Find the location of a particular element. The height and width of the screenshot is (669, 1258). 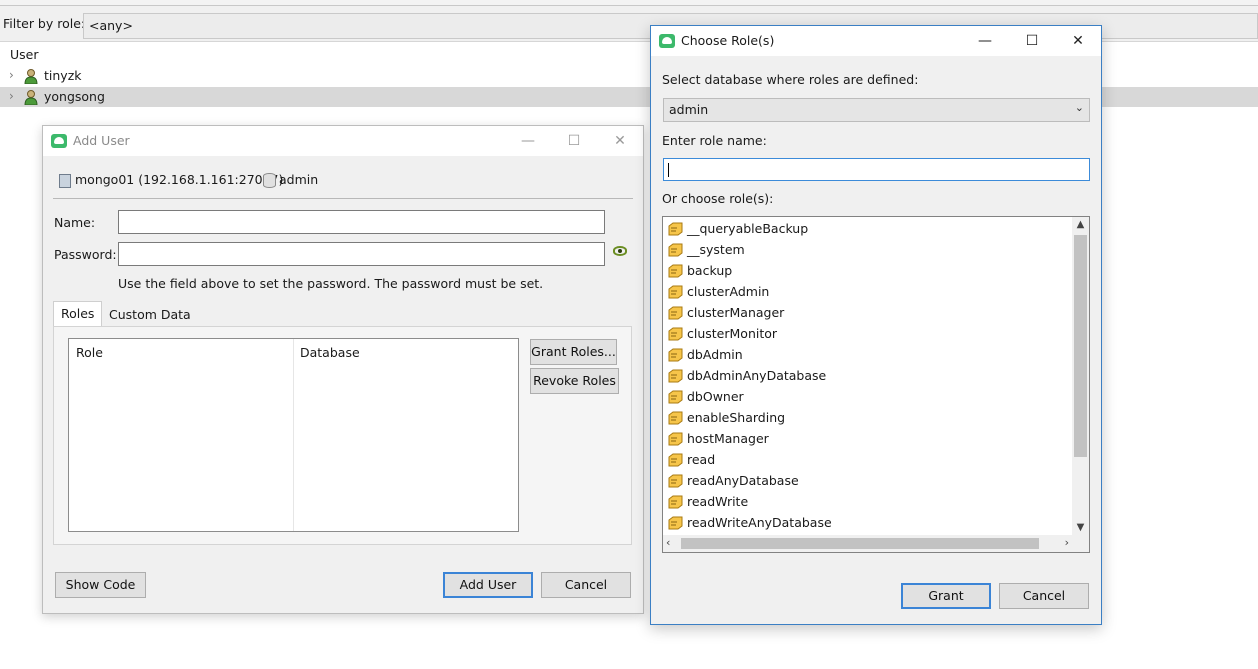

text-caret is located at coordinates (668, 170).